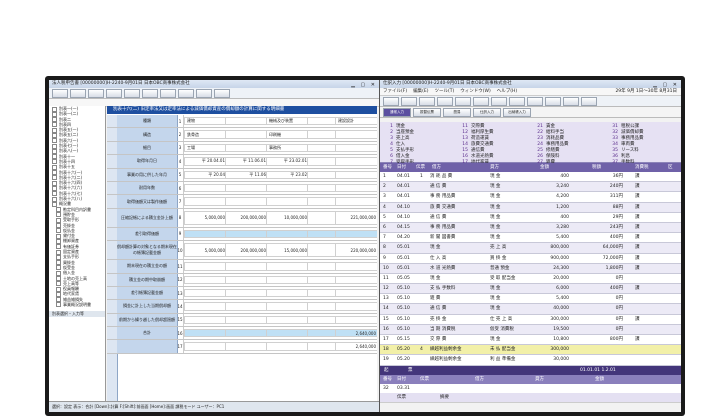  I want to click on journal-row: 14 05.10 通 信 費 現 金 40,000 0円, so click(530, 309).